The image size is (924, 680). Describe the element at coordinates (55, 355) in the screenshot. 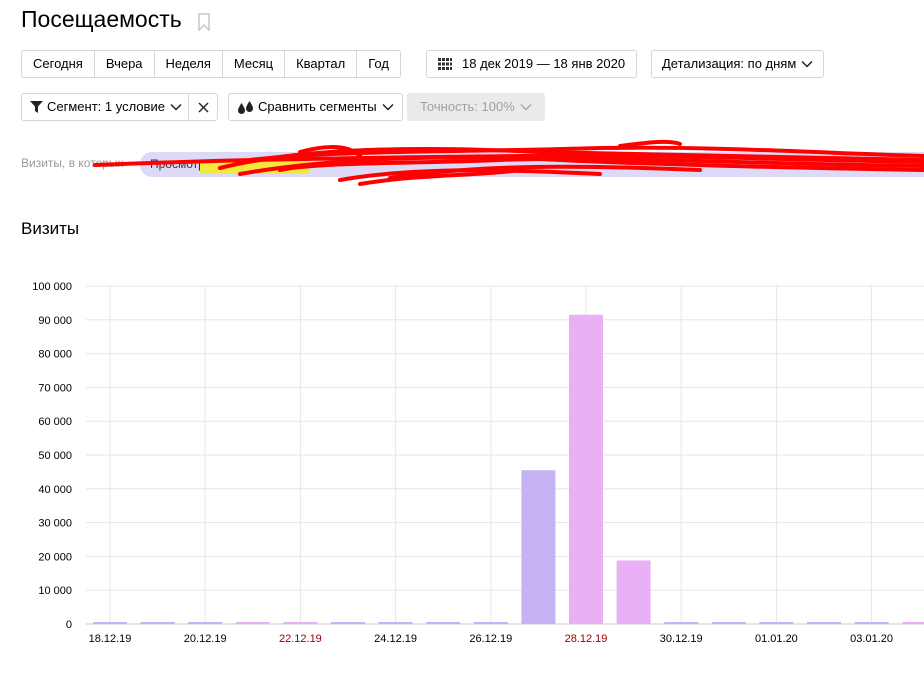

I see `y-tick-label: 80 000` at that location.